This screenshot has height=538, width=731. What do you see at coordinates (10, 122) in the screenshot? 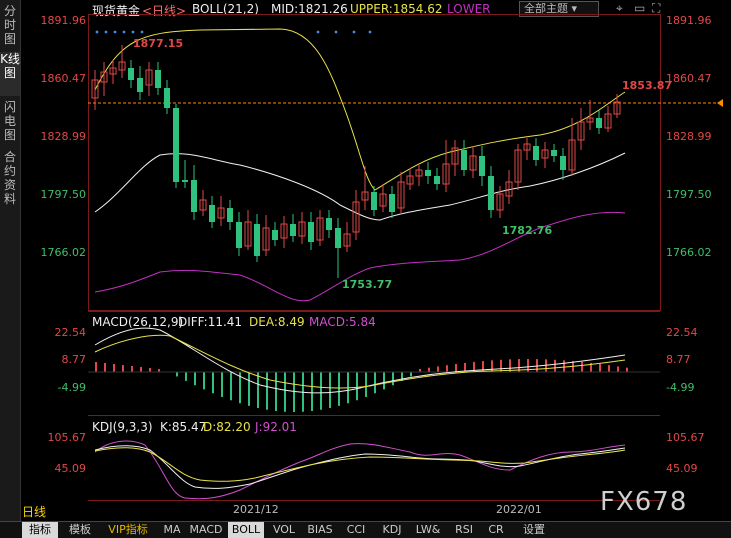
I see `tab-flash: 闪电图` at bounding box center [10, 122].